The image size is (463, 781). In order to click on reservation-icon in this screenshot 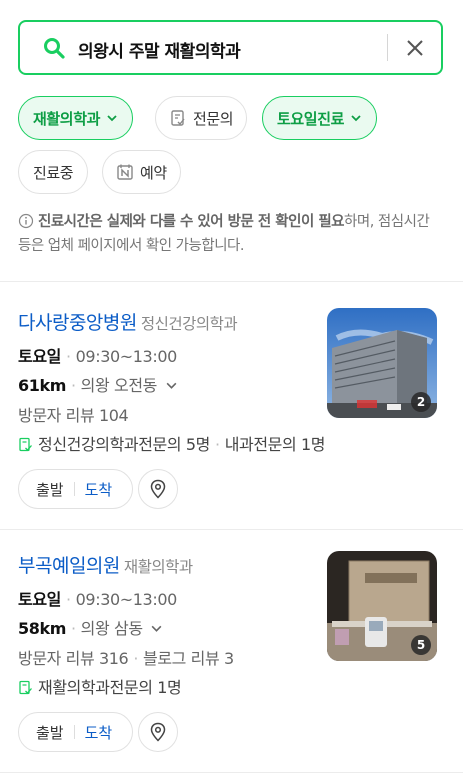, I will do `click(125, 172)`.